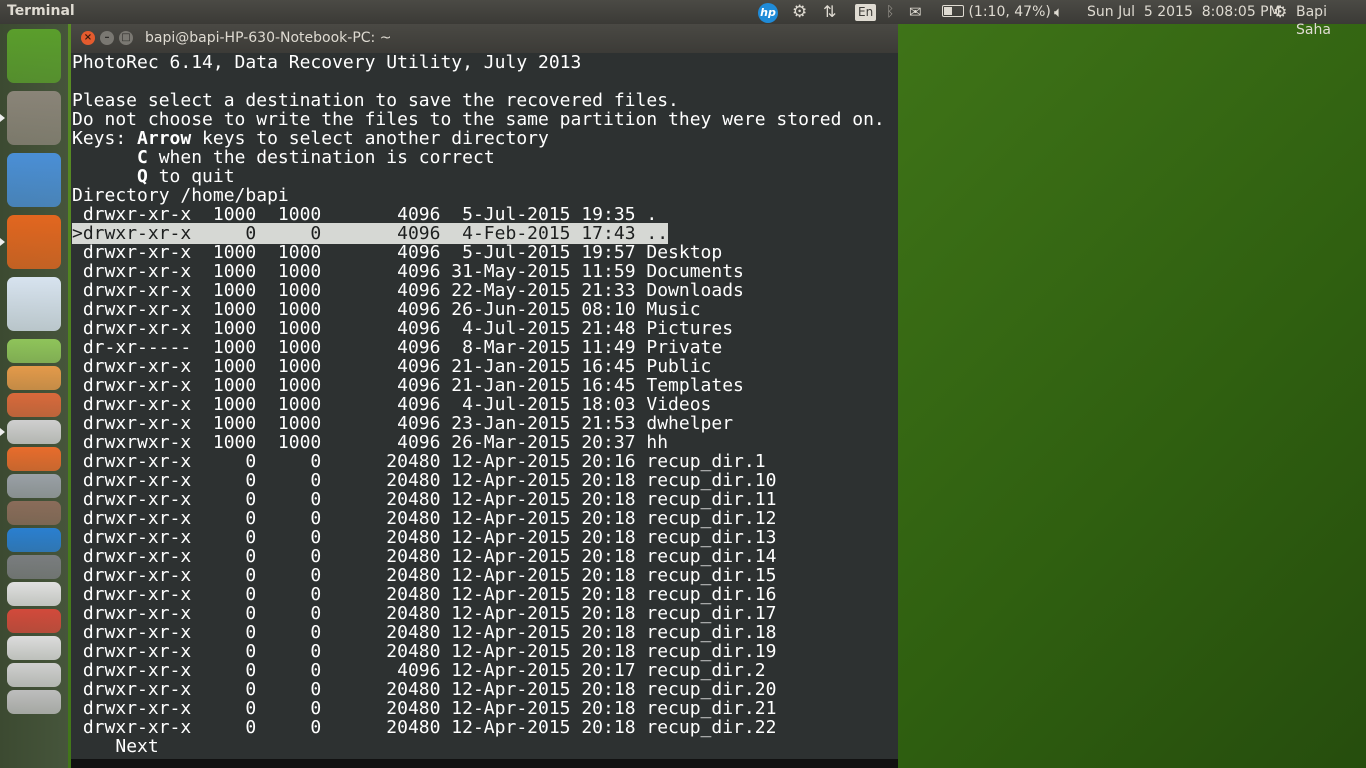  Describe the element at coordinates (34, 180) in the screenshot. I see `chromium-icon` at that location.